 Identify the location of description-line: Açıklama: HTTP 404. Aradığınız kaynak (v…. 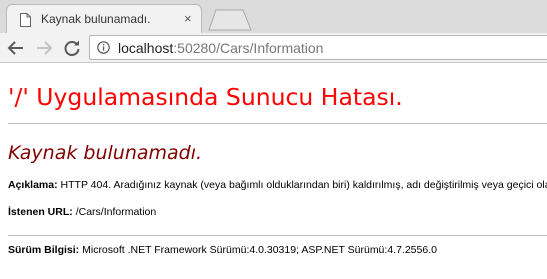
(277, 185).